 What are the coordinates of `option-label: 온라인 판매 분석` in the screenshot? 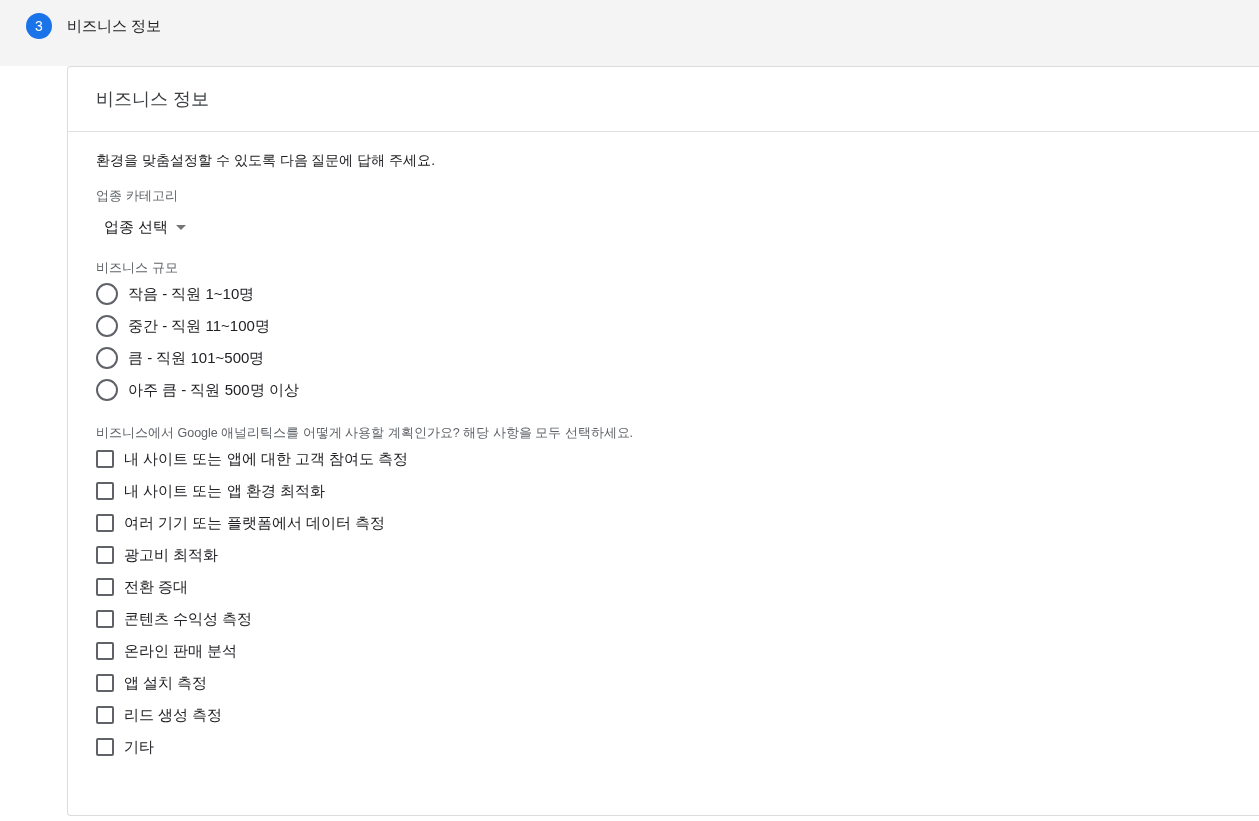 It's located at (181, 651).